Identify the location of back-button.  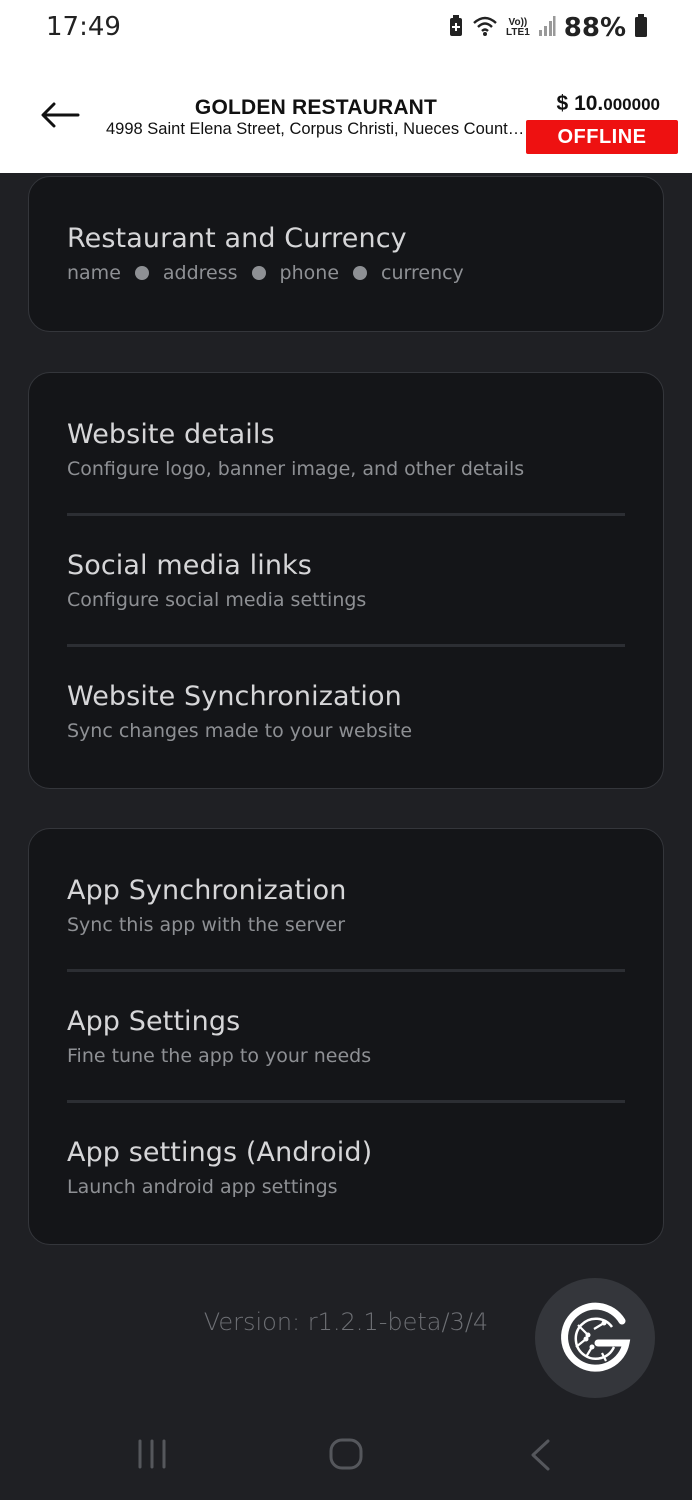
(60, 115).